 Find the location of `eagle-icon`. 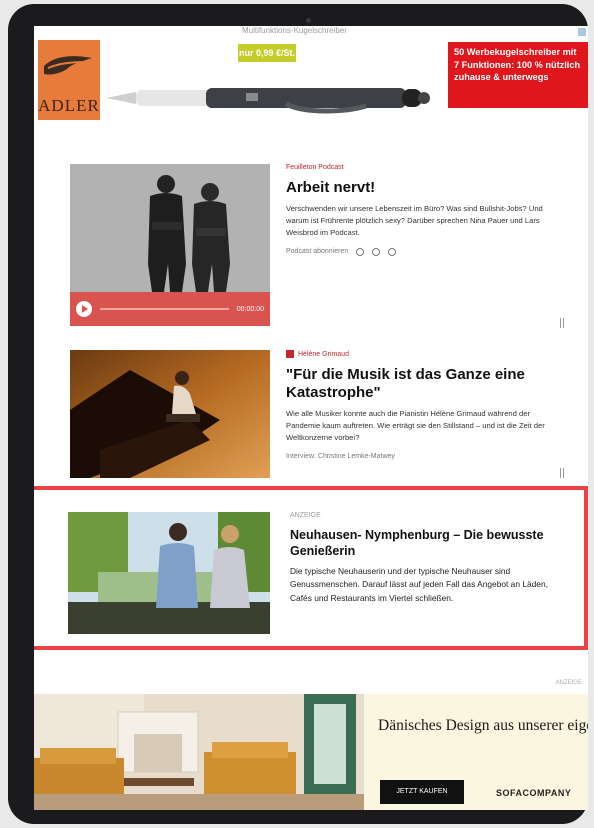

eagle-icon is located at coordinates (68, 65).